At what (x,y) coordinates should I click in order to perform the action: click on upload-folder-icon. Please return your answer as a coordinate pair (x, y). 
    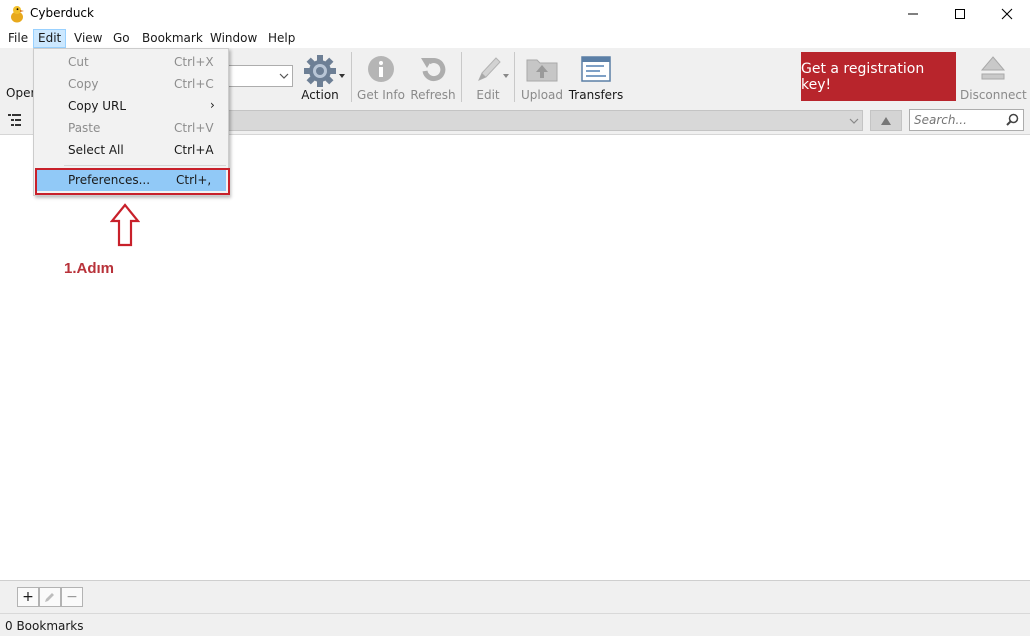
    Looking at the image, I should click on (542, 70).